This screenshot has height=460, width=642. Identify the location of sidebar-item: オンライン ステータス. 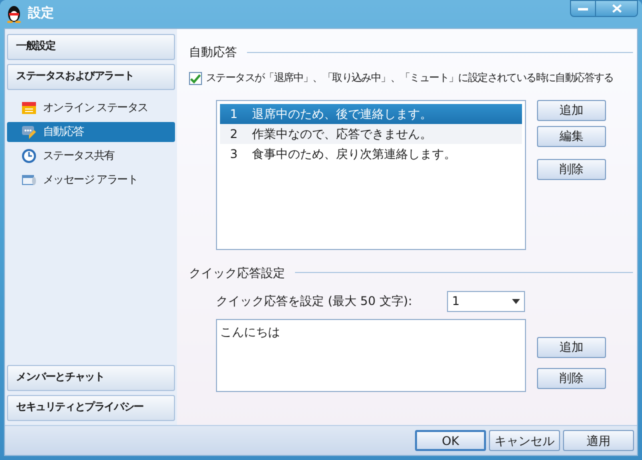
(91, 108).